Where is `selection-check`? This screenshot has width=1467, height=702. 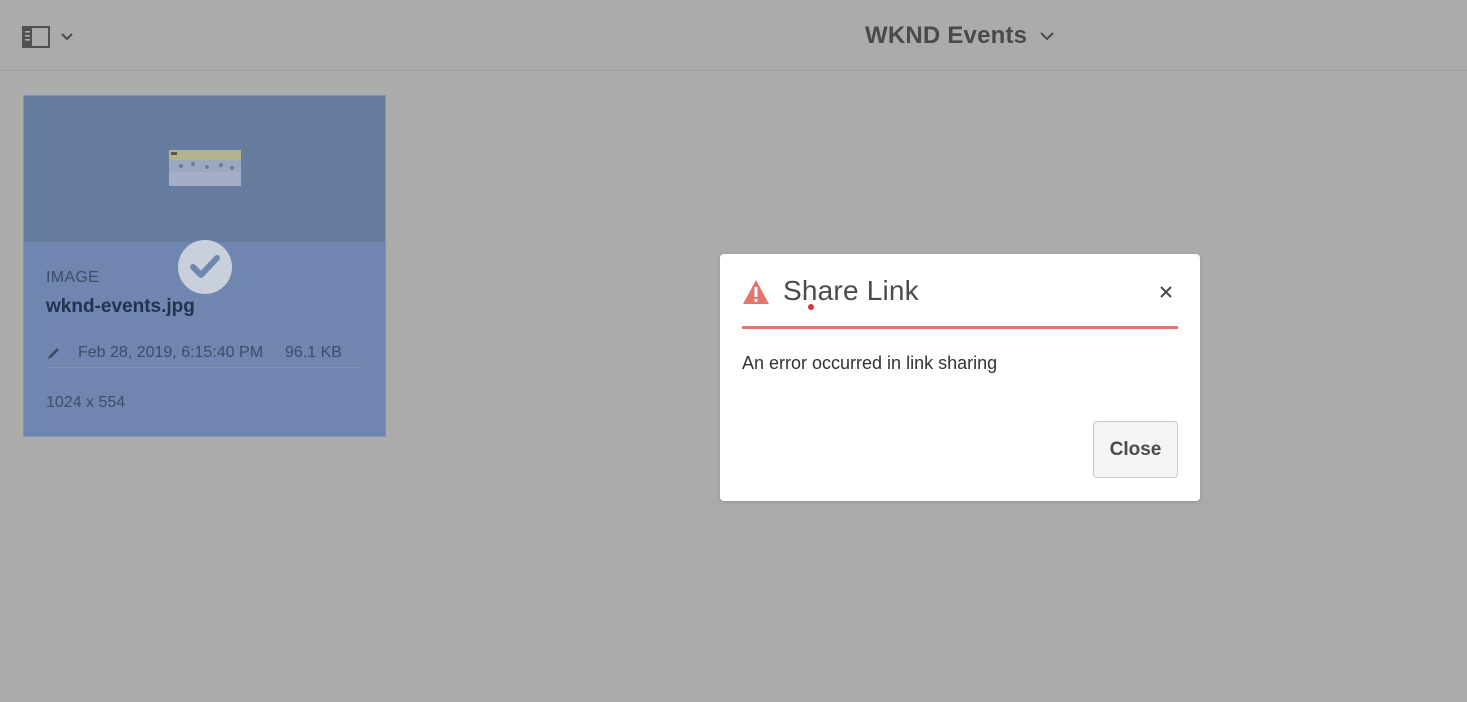 selection-check is located at coordinates (205, 267).